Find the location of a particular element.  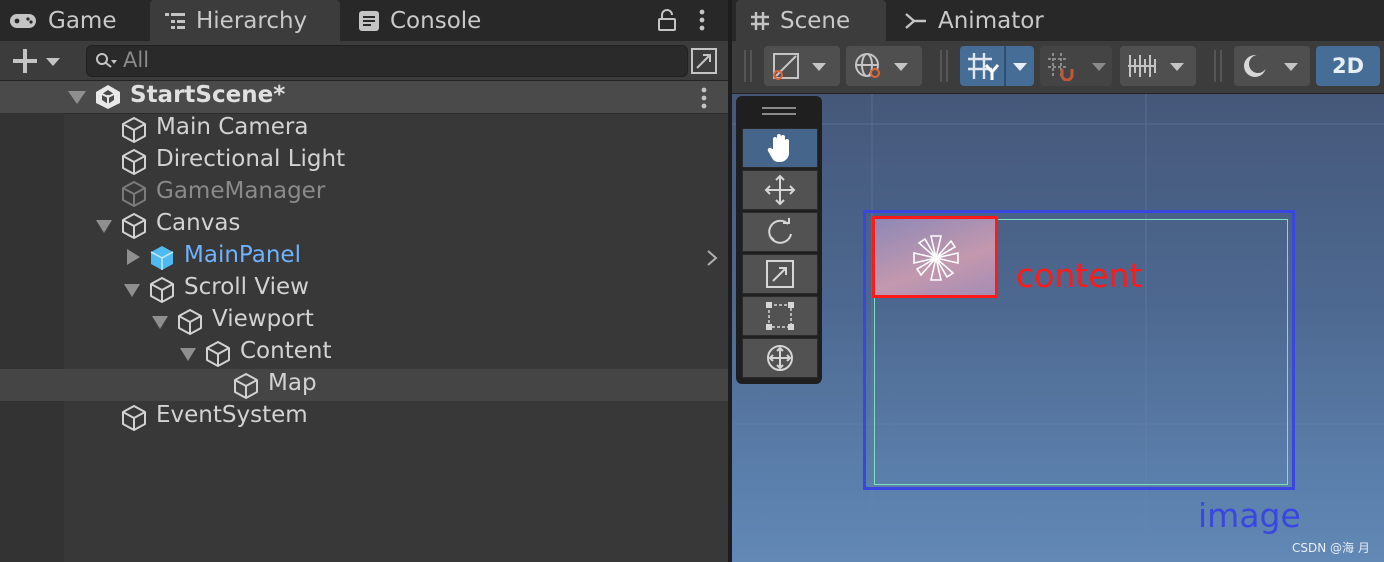

content-rect is located at coordinates (935, 257).